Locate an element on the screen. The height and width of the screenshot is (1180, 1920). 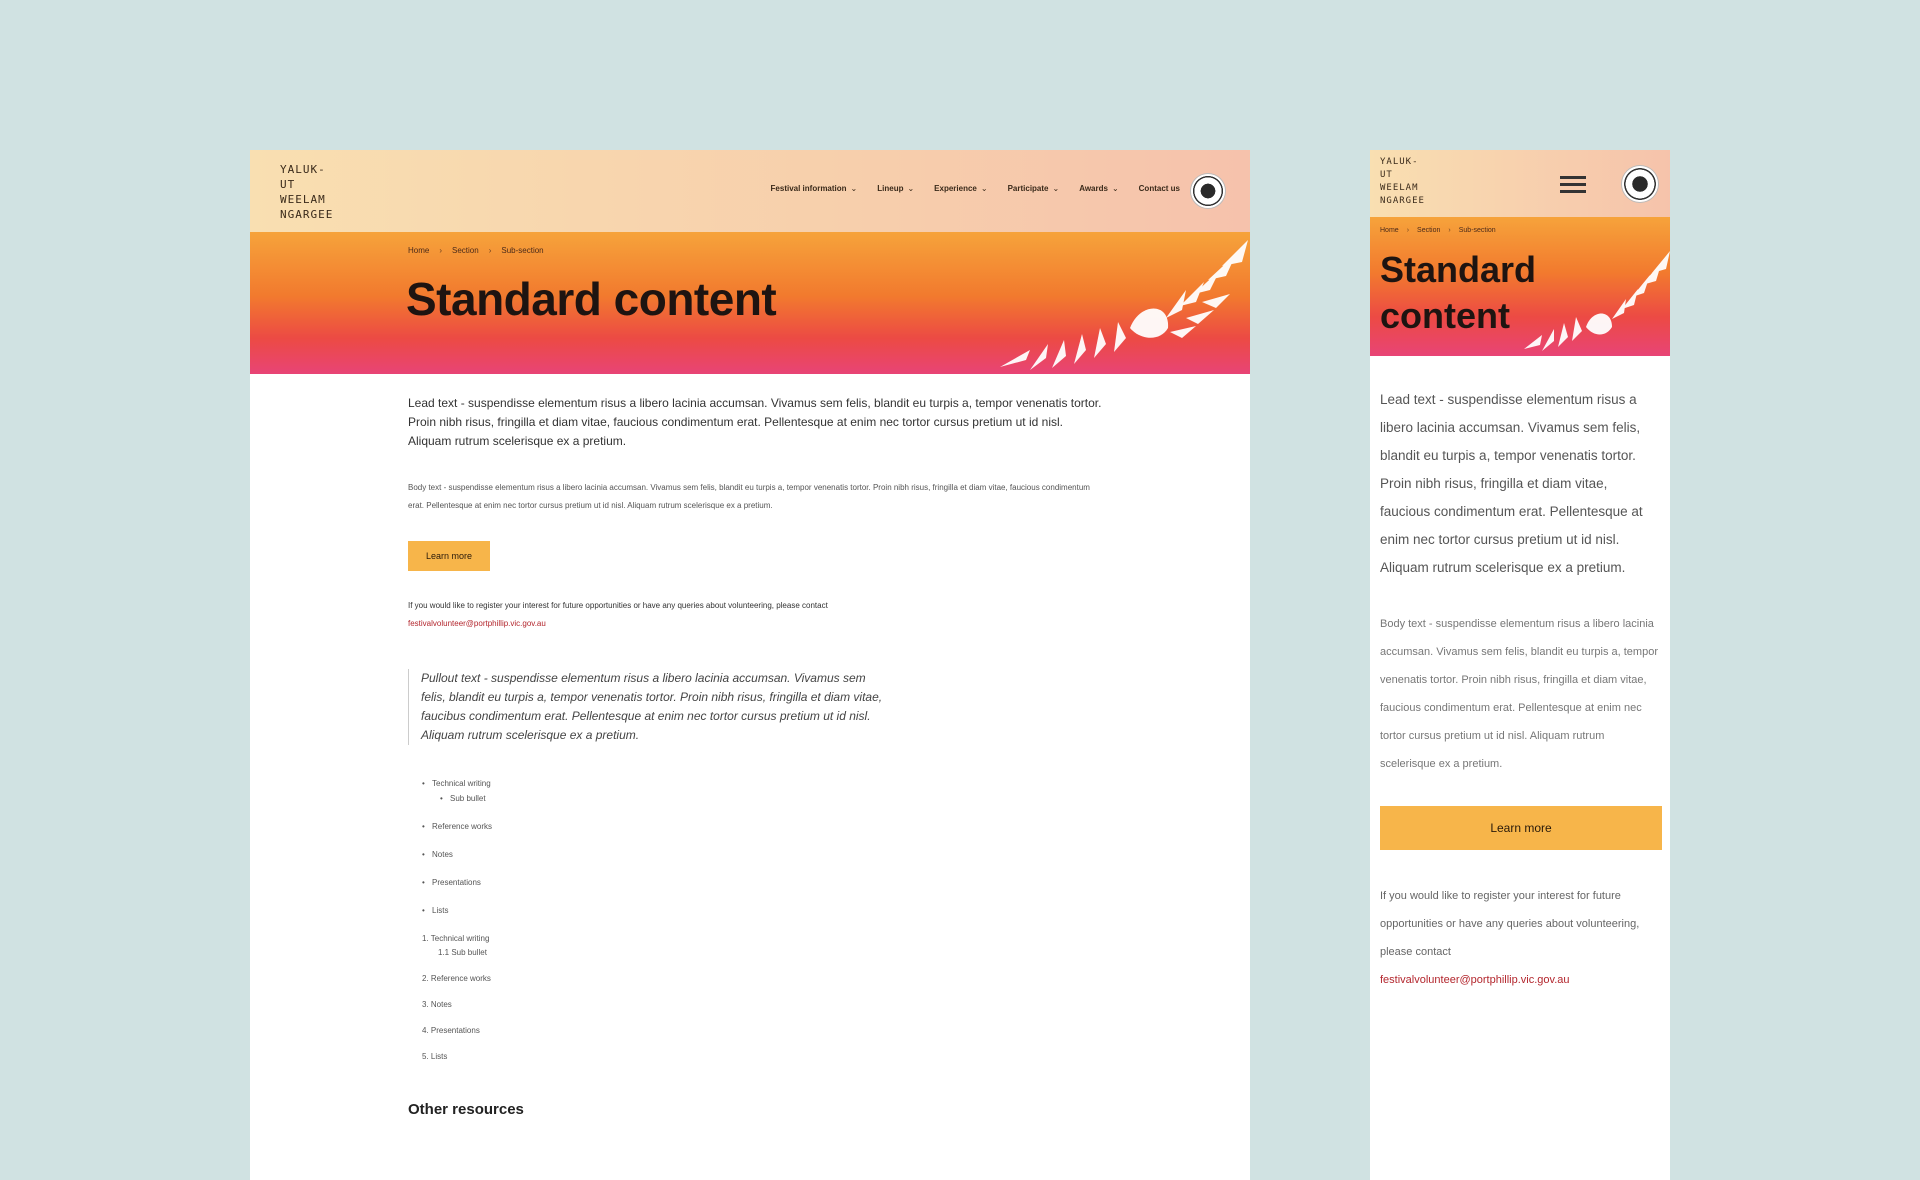
list-item: Technical writing is located at coordinates (836, 783).